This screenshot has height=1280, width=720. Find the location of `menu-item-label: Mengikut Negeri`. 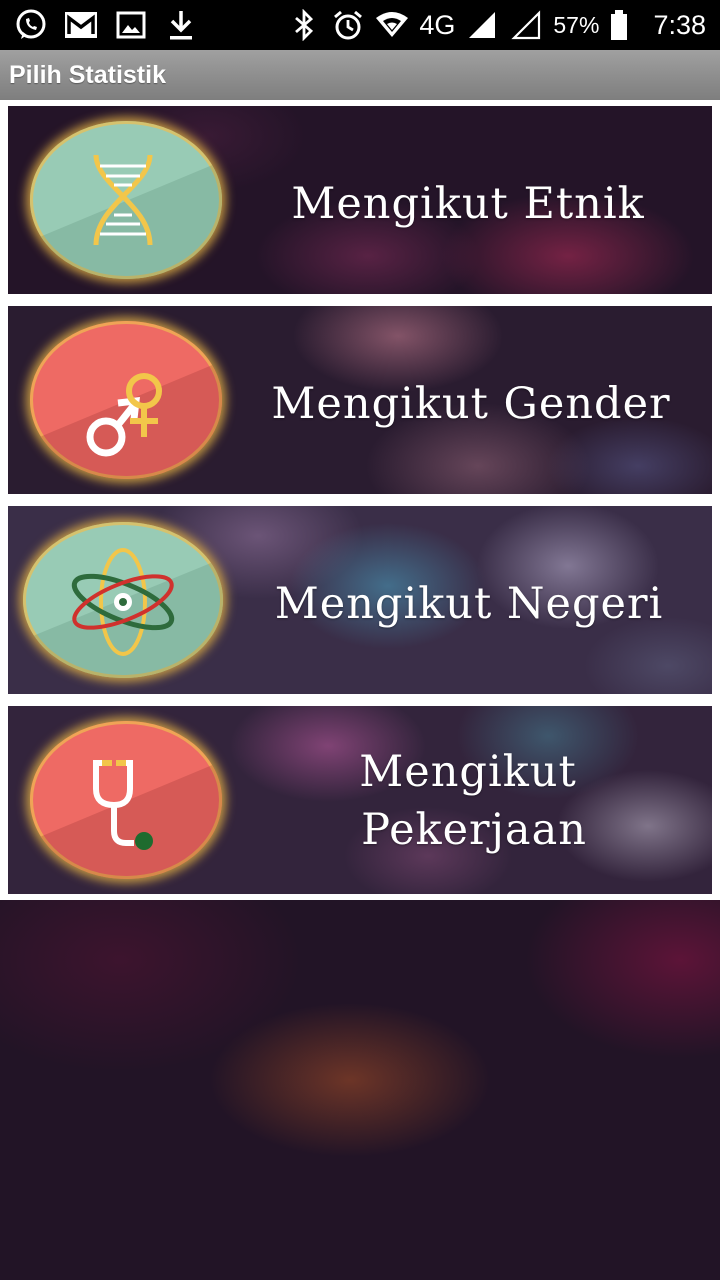

menu-item-label: Mengikut Negeri is located at coordinates (469, 604).